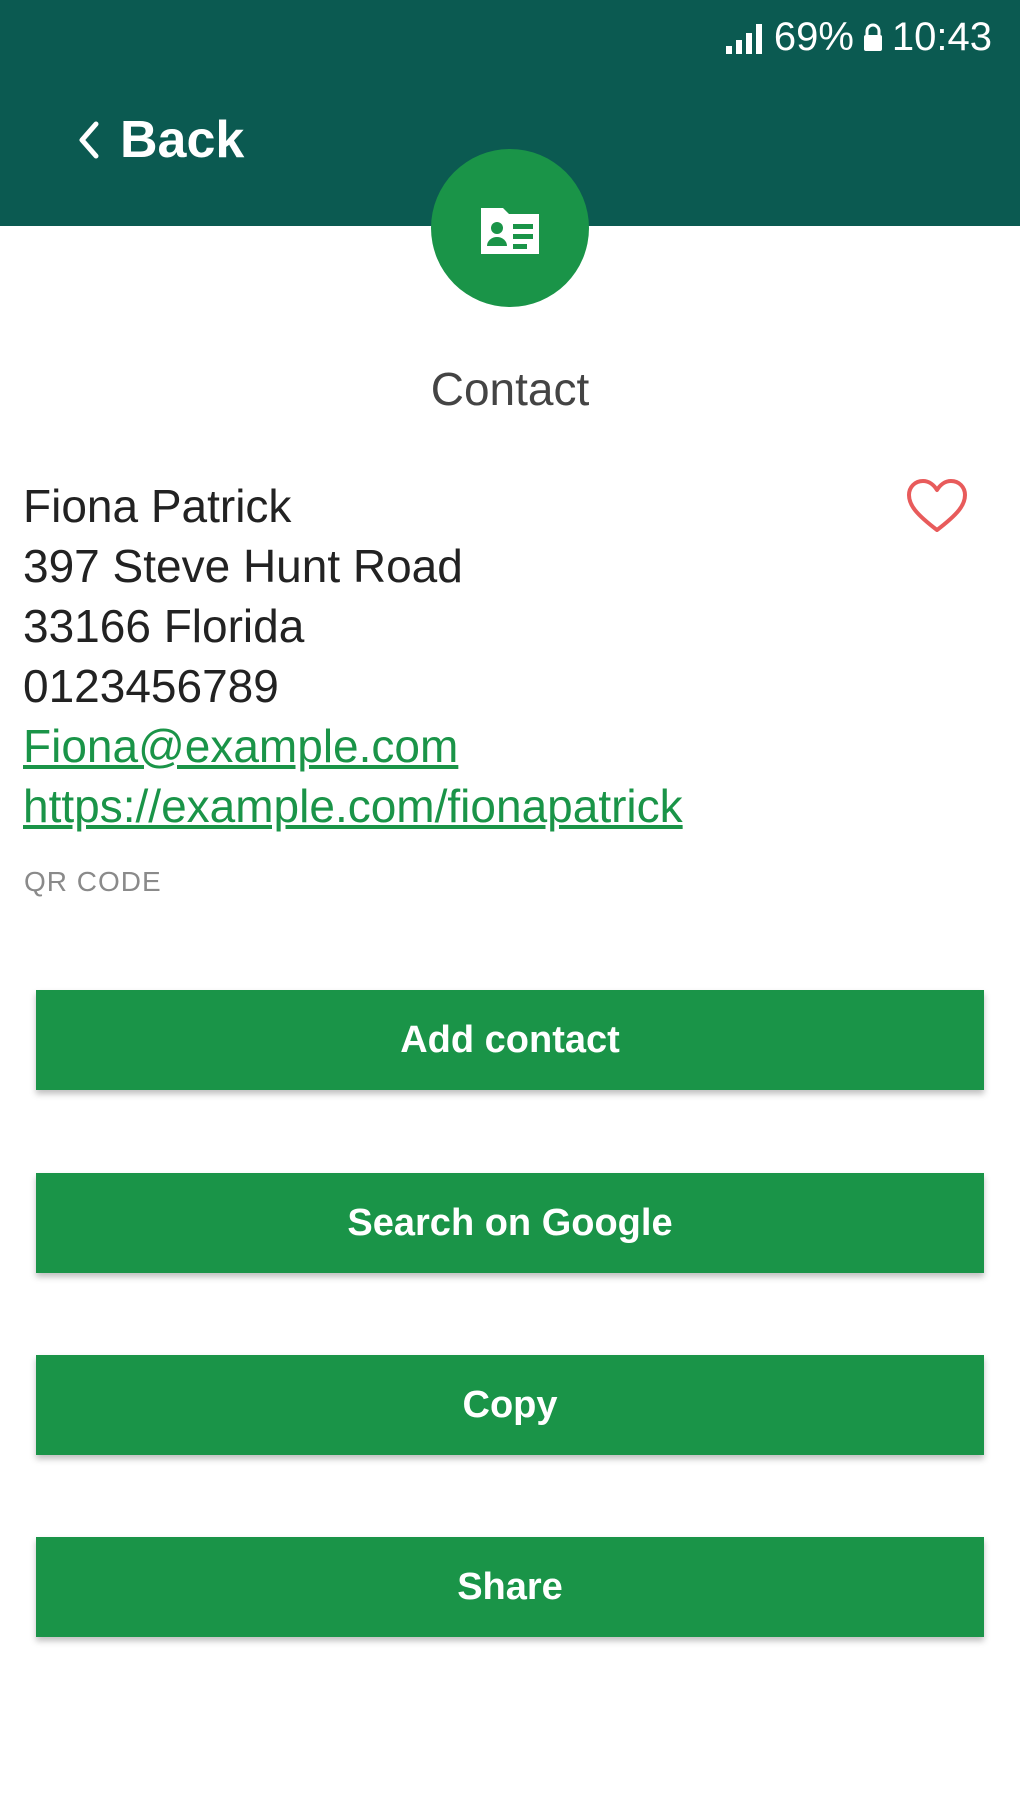 The height and width of the screenshot is (1819, 1020). I want to click on contact-card-icon, so click(510, 231).